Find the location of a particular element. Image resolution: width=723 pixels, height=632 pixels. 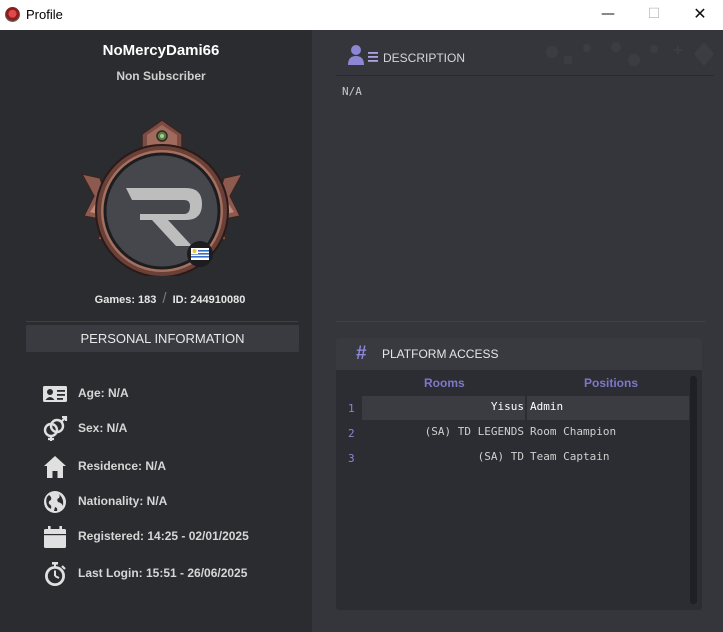

username: NoMercyDami66 is located at coordinates (161, 50).